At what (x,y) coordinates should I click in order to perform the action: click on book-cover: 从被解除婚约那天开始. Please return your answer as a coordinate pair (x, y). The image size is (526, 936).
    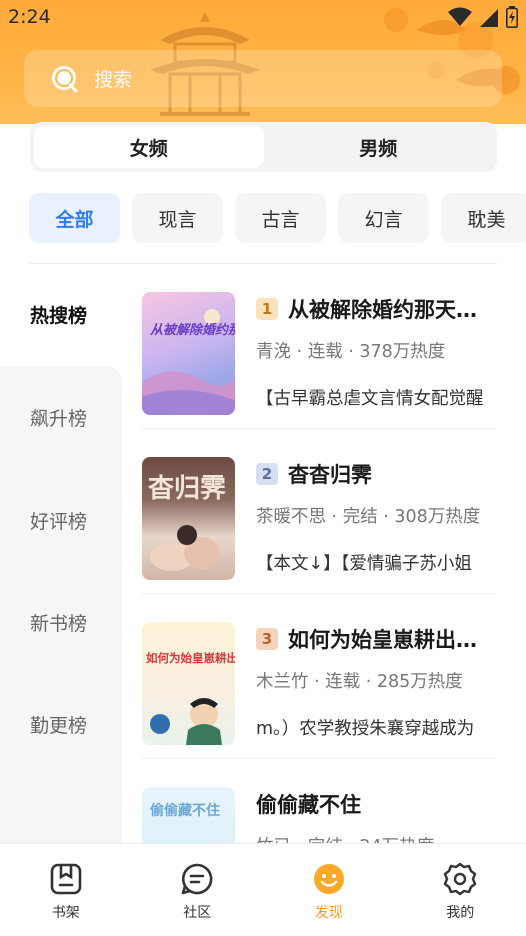
    Looking at the image, I should click on (188, 353).